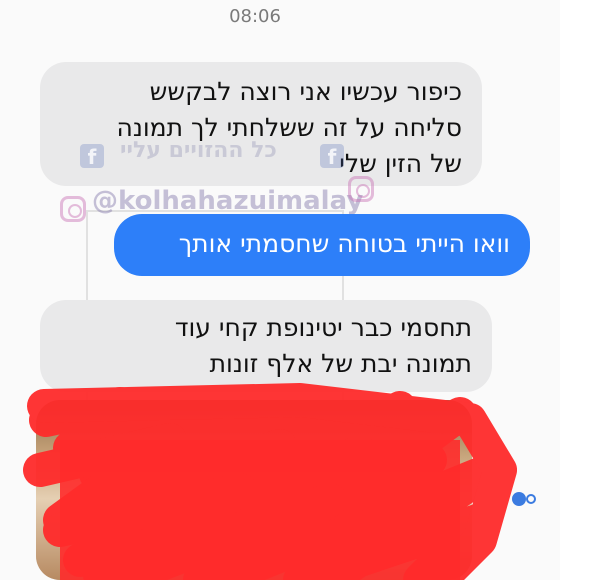  What do you see at coordinates (524, 499) in the screenshot?
I see `reaction-icon` at bounding box center [524, 499].